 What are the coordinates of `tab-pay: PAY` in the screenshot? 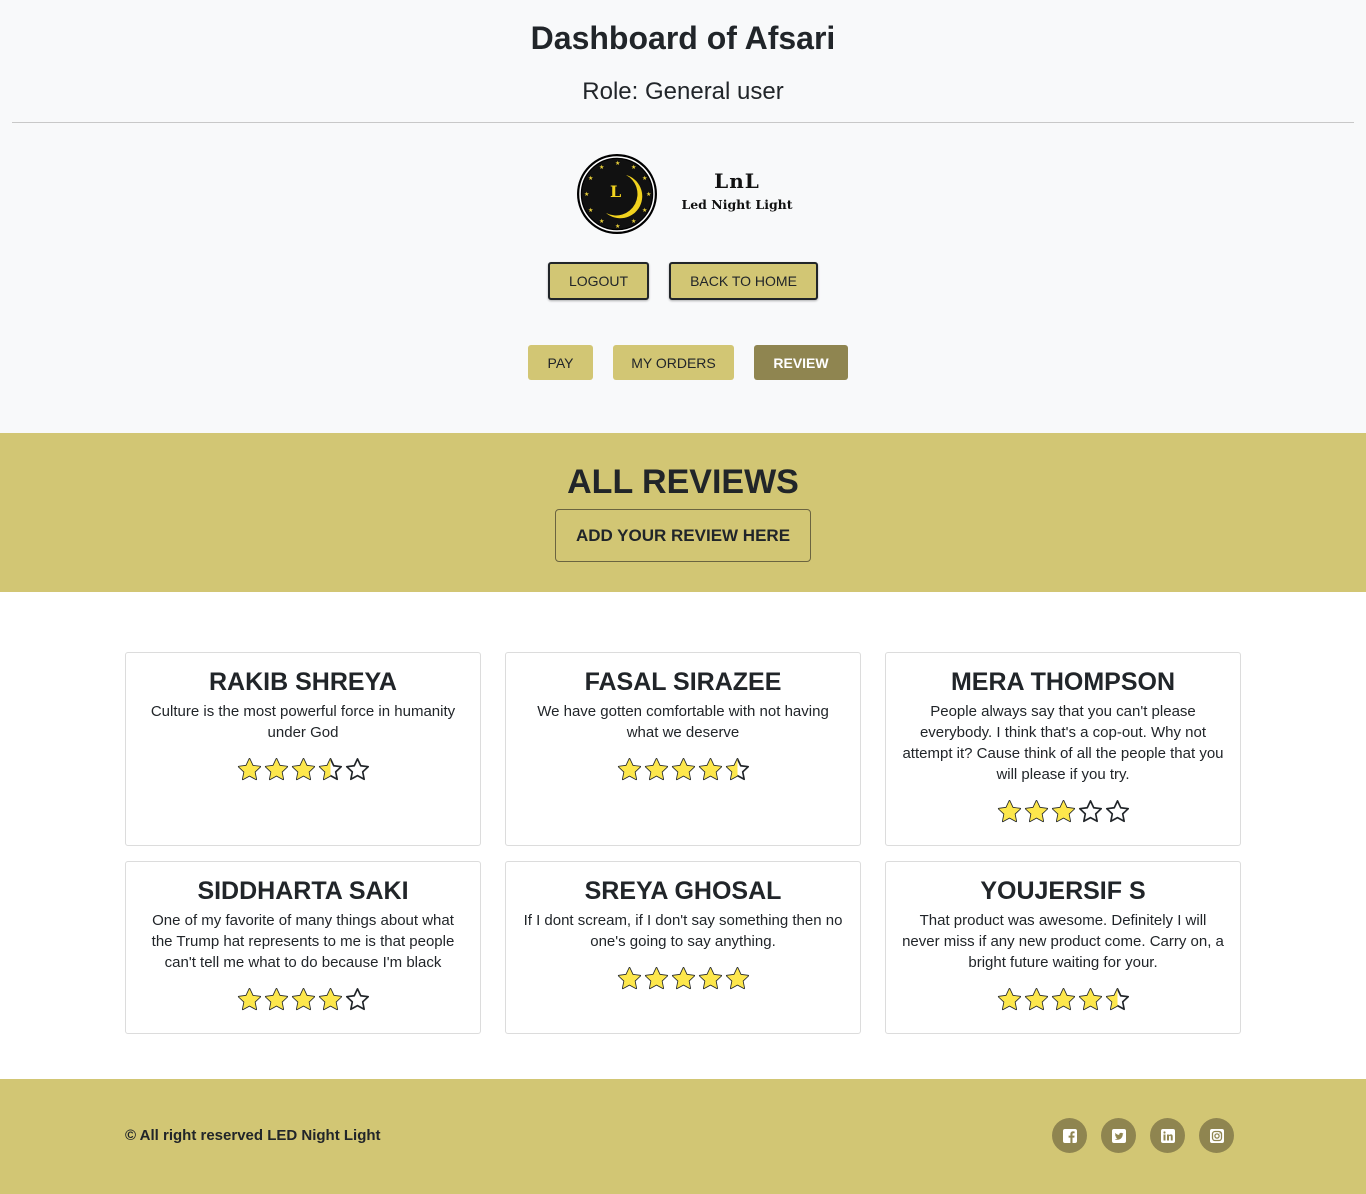 It's located at (560, 362).